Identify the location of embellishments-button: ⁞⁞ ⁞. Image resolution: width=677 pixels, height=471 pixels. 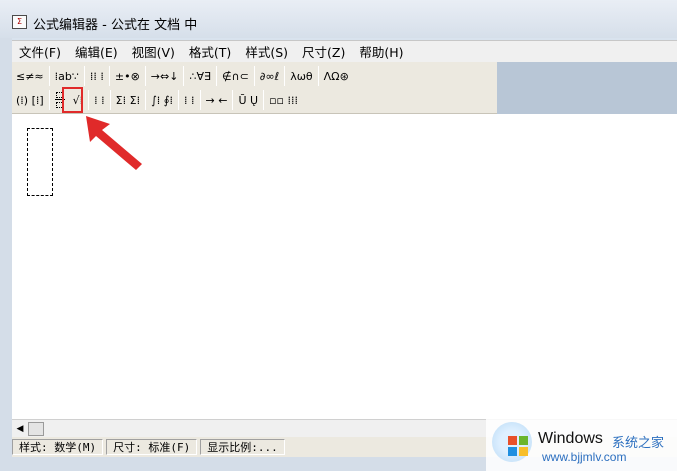
(97, 76).